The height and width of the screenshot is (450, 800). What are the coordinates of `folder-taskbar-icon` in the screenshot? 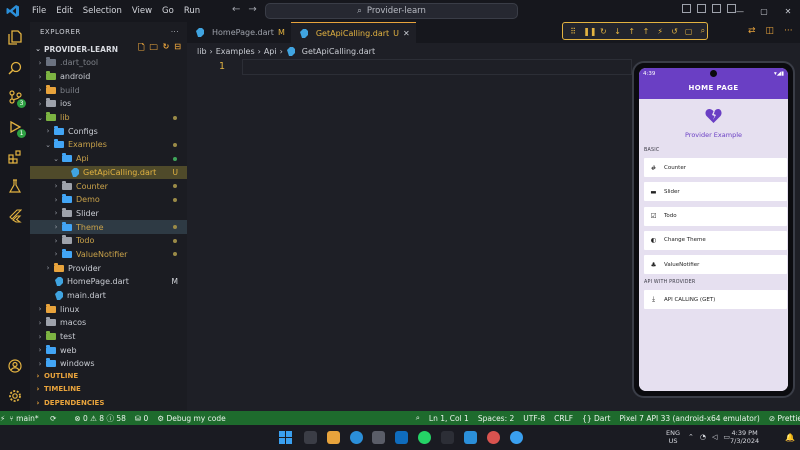 It's located at (333, 437).